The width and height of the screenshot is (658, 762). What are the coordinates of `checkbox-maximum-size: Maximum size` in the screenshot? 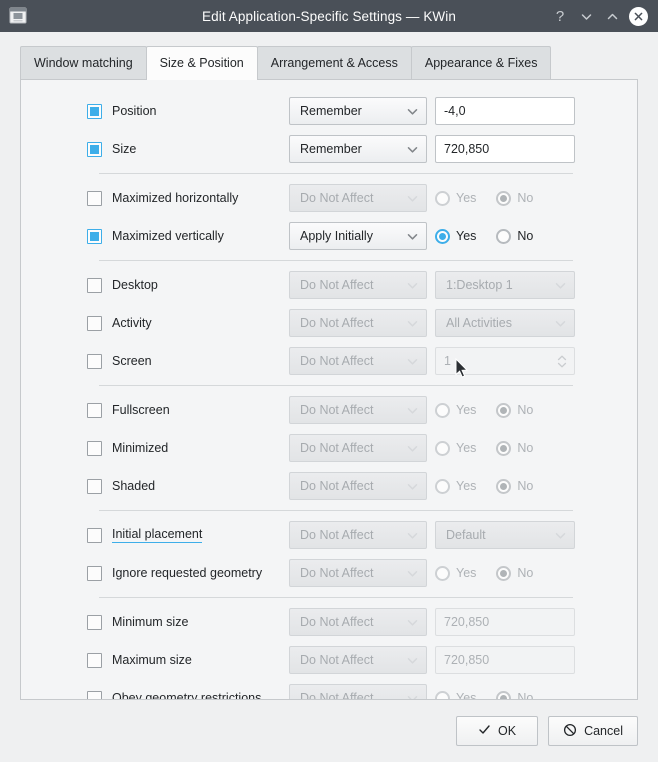 It's located at (139, 660).